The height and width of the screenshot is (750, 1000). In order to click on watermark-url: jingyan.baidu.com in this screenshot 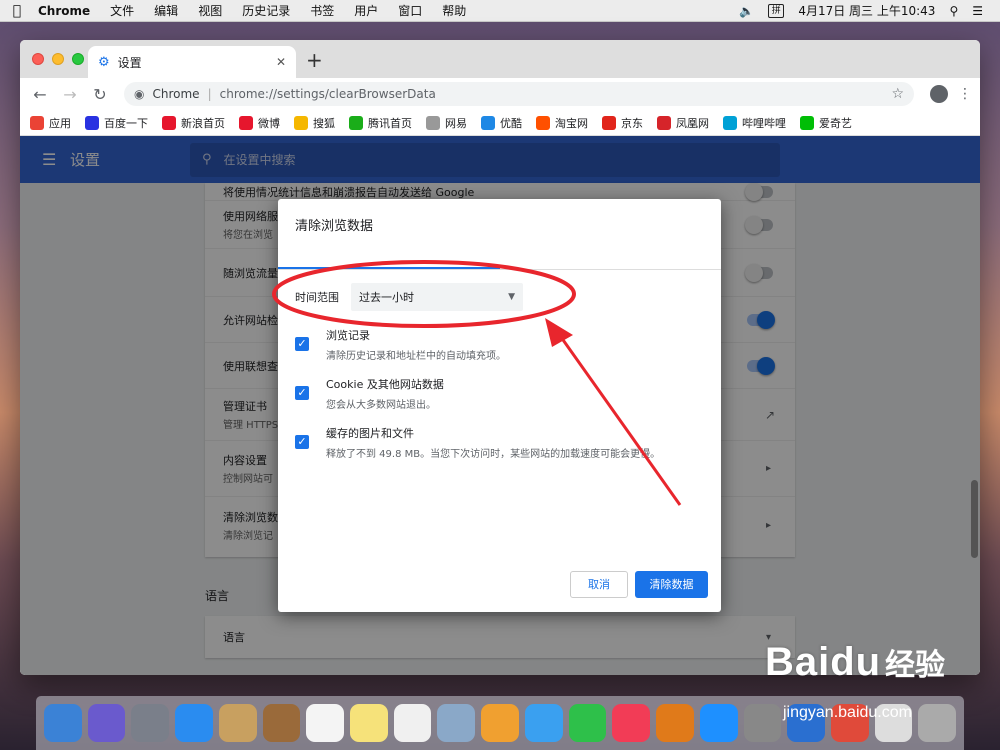, I will do `click(847, 712)`.